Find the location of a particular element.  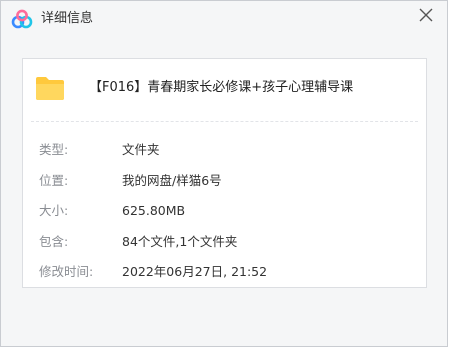

property-row-contains: 包含: 84个文件,1个文件夹 is located at coordinates (229, 248).